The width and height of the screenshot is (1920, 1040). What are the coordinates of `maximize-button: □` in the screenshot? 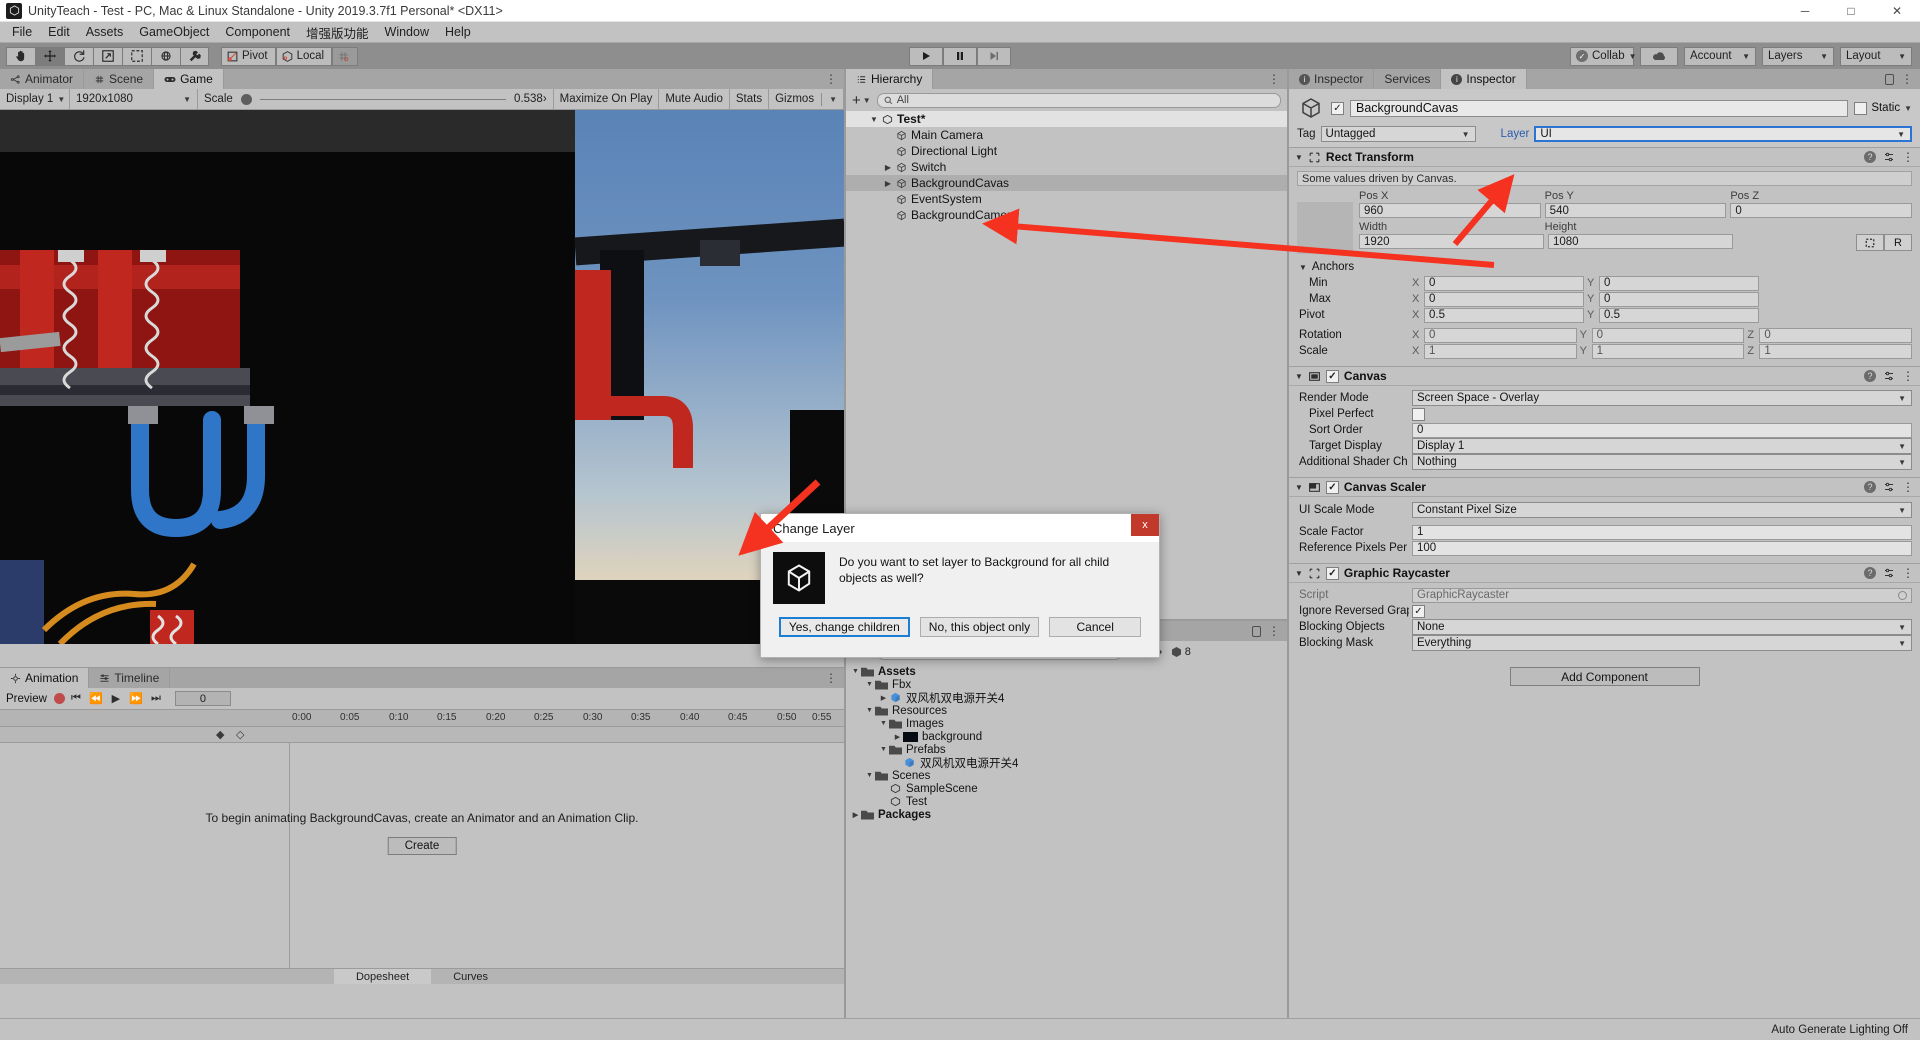 It's located at (1851, 11).